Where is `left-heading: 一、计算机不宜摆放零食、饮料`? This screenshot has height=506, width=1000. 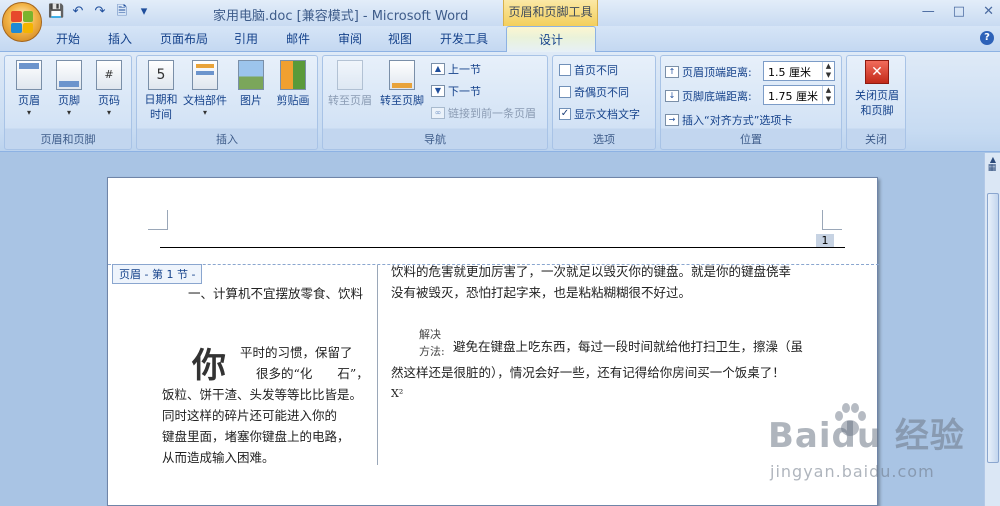 left-heading: 一、计算机不宜摆放零食、饮料 is located at coordinates (276, 293).